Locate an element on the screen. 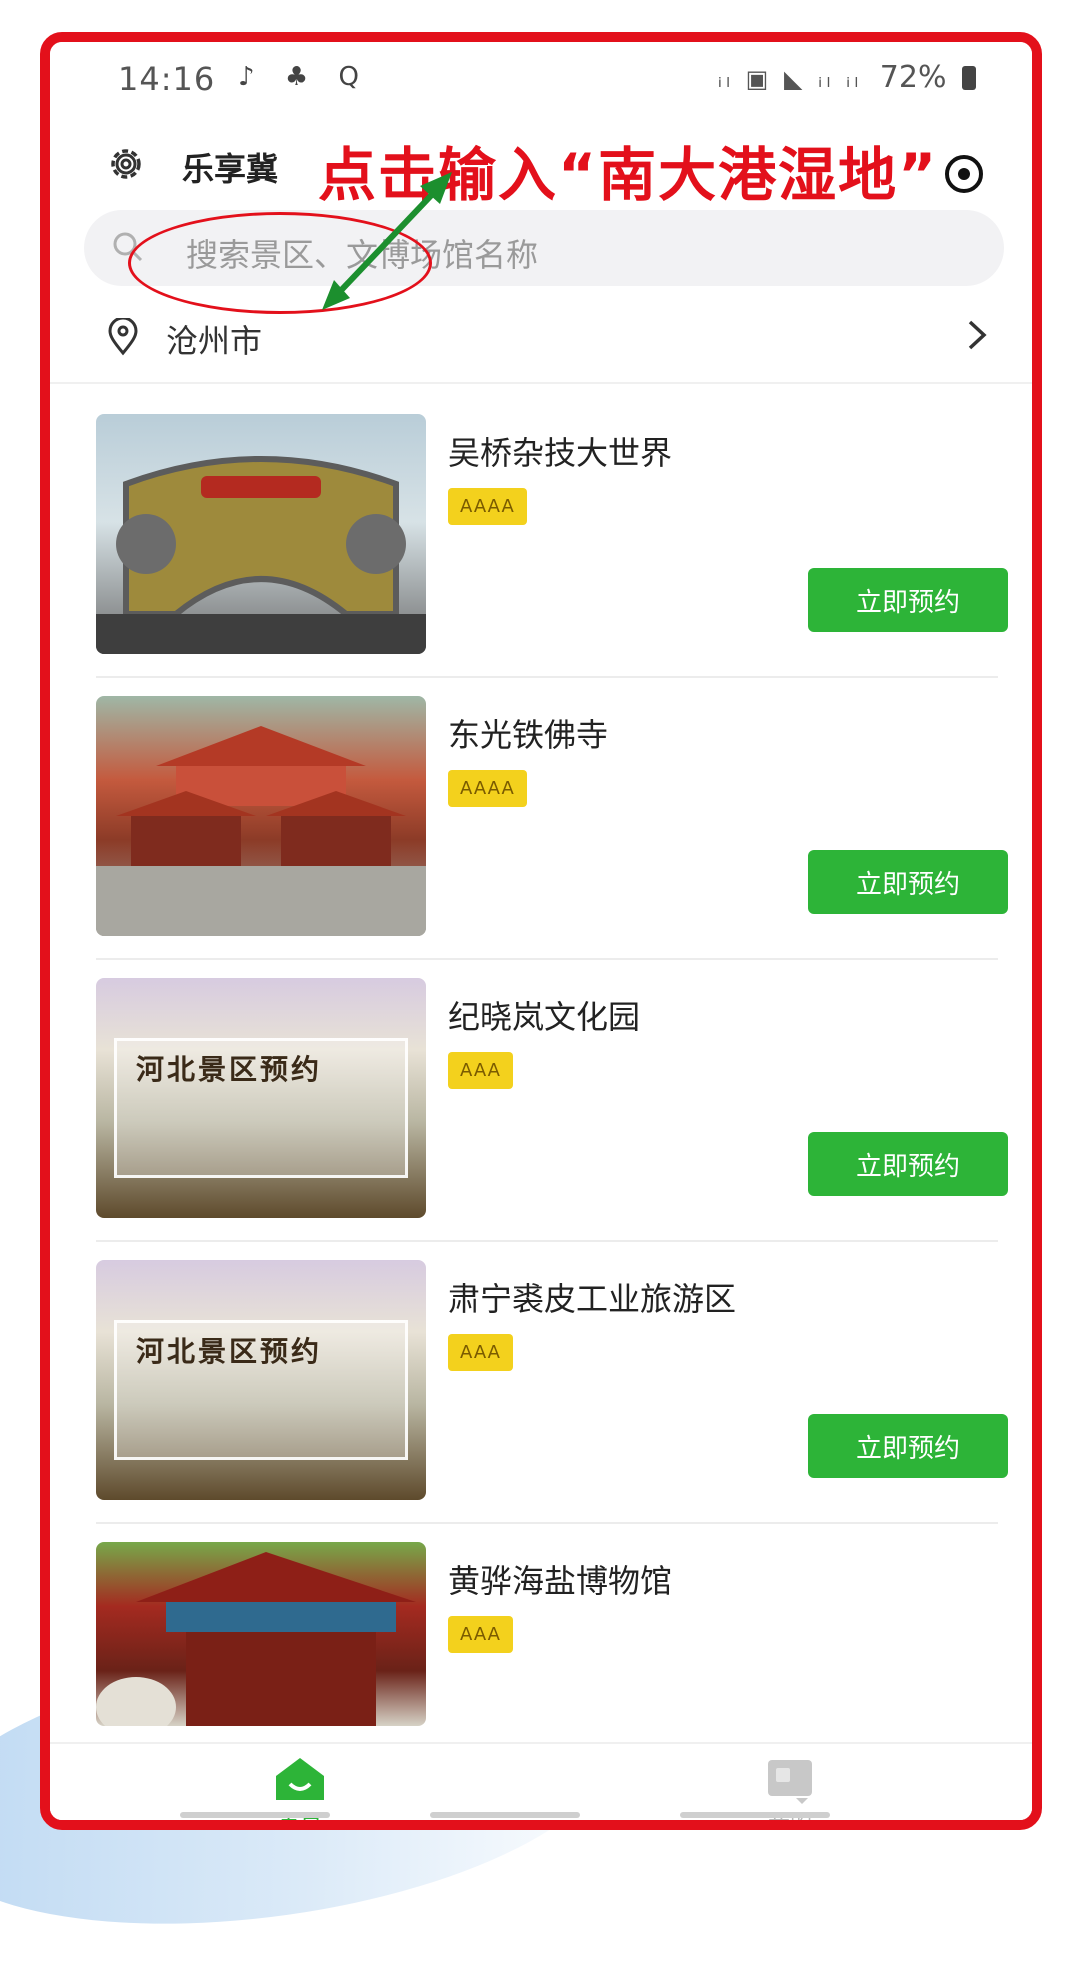 This screenshot has height=1963, width=1080. chevron-right-icon is located at coordinates (977, 335).